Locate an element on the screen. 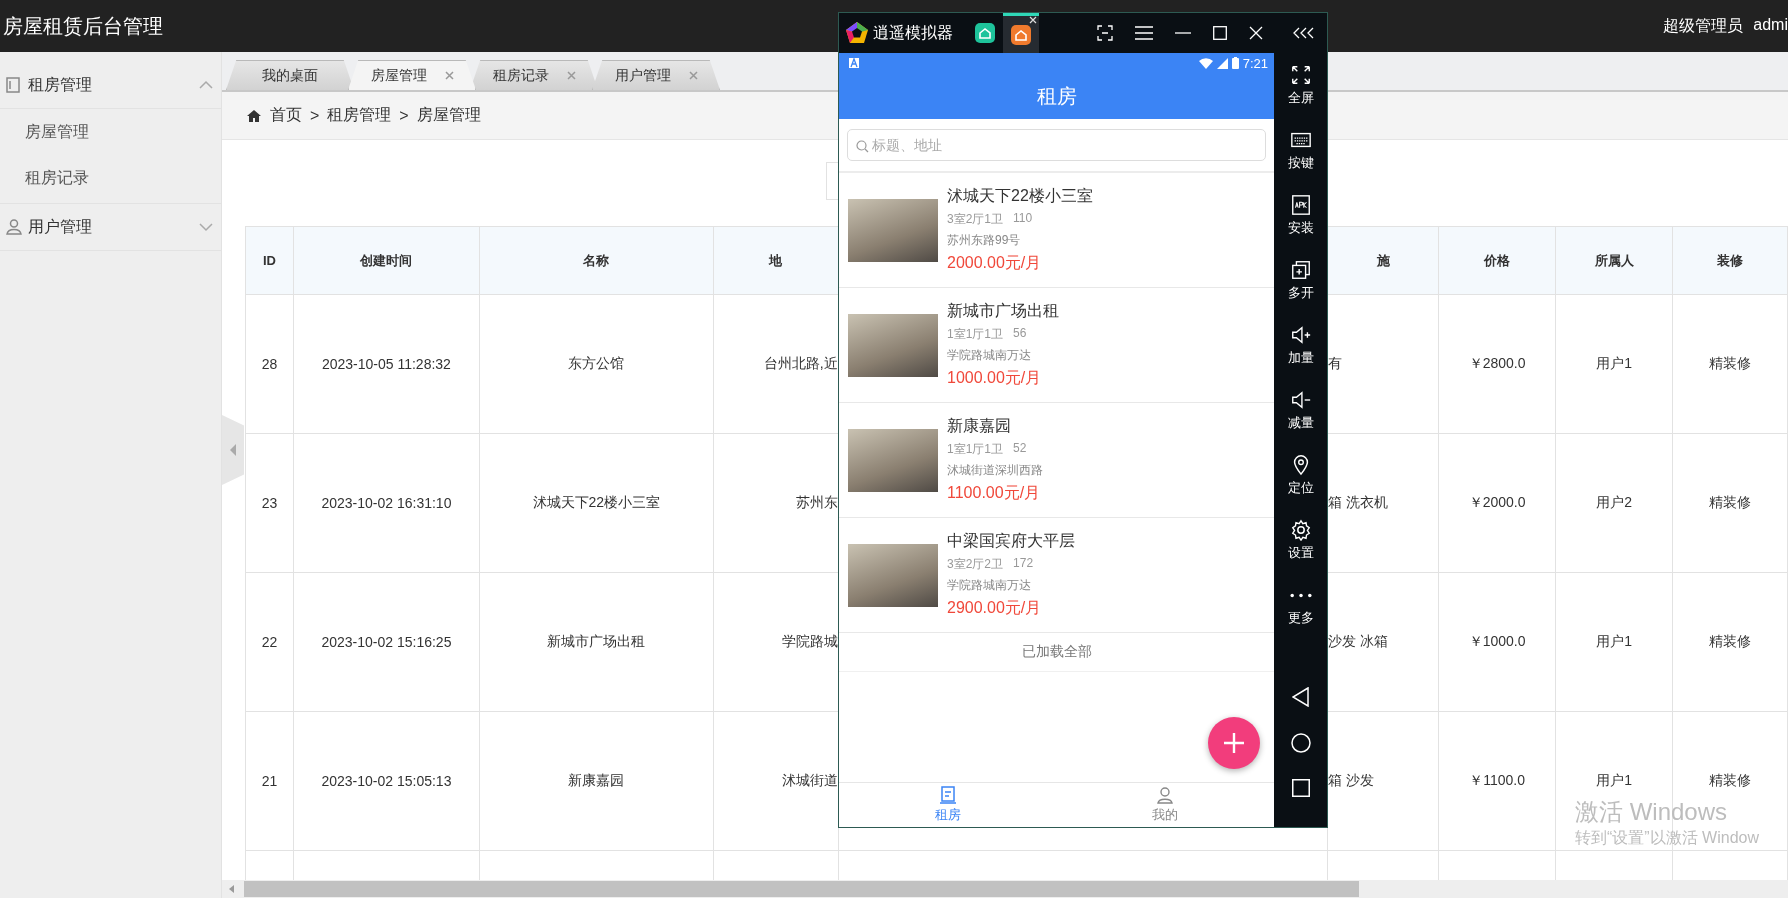  toolbar-button: 更多 is located at coordinates (1300, 605).